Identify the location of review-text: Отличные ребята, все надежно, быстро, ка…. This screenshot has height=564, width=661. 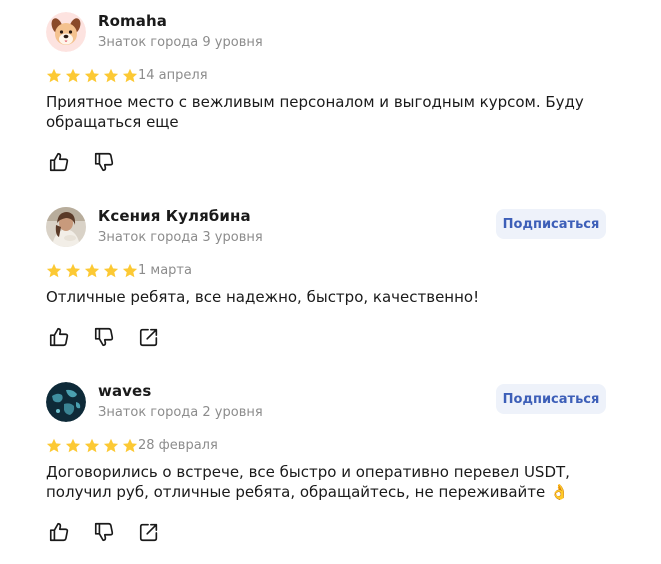
(263, 297).